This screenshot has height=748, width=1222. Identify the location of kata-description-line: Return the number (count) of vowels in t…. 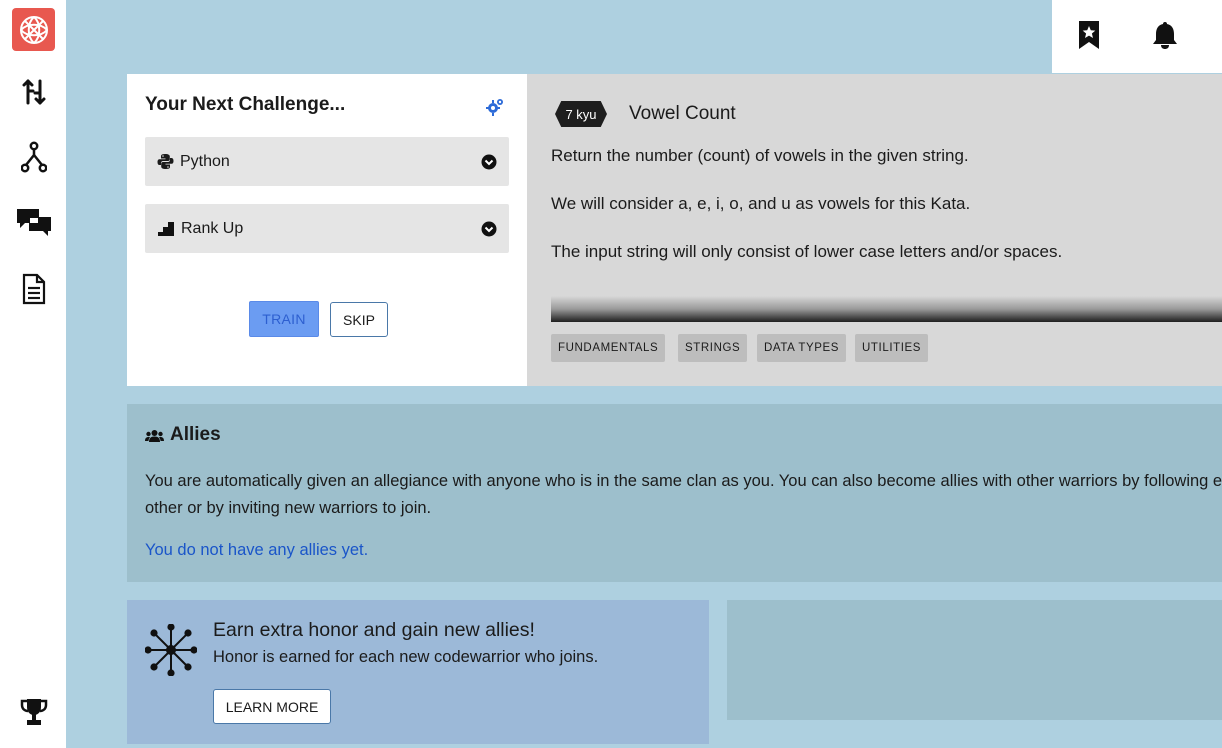
(760, 155).